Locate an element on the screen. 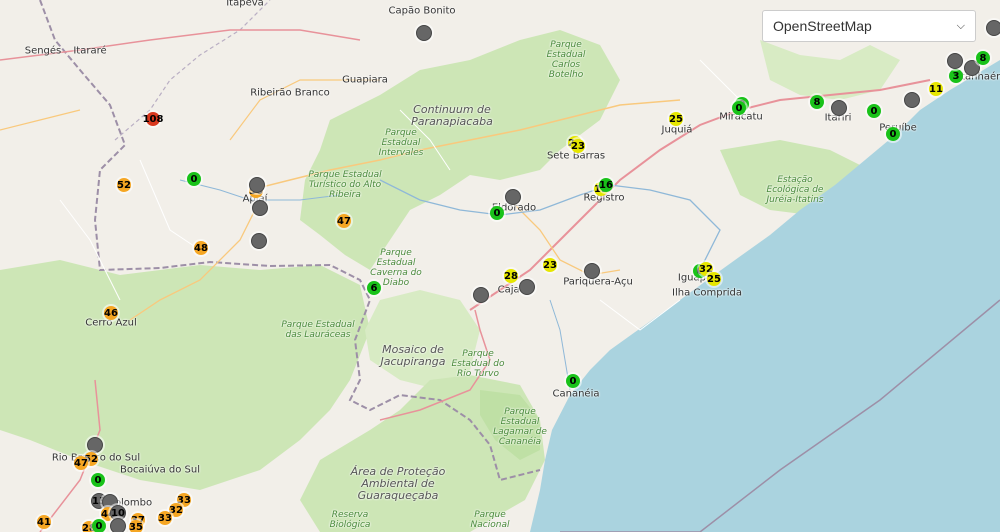  place-label-itapeva: Itapeva is located at coordinates (245, 4).